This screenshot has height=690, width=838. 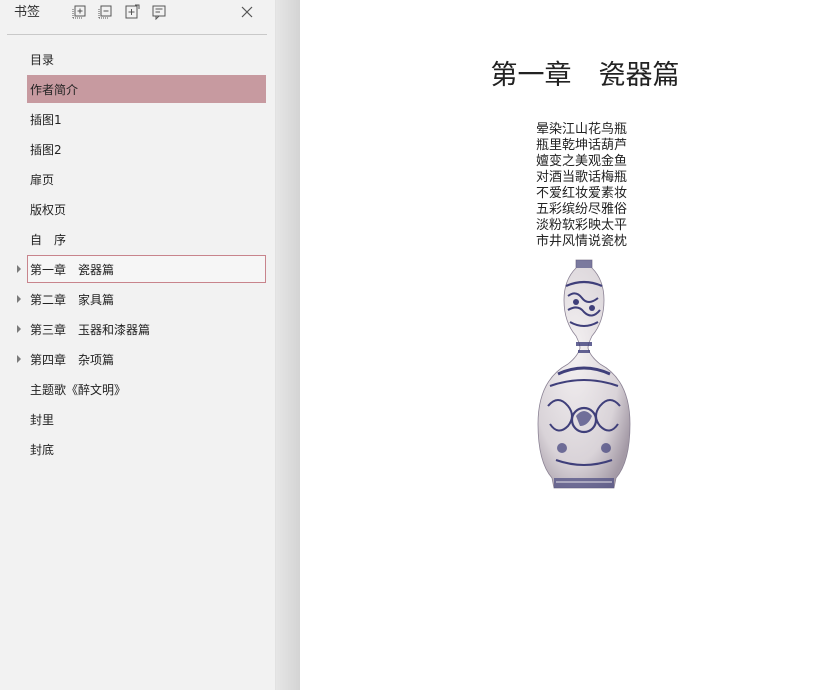 What do you see at coordinates (582, 193) in the screenshot?
I see `poem-line: 不爱红妆爱素妆` at bounding box center [582, 193].